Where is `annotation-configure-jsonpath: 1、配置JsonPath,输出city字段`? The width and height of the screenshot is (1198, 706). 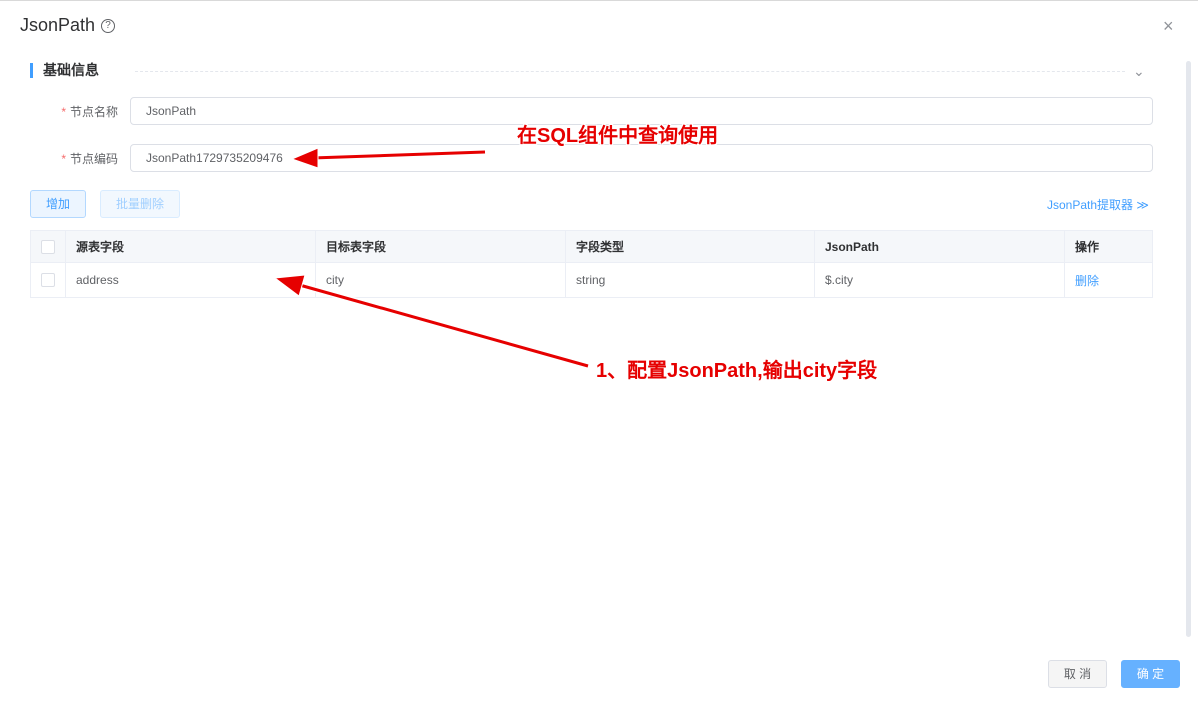
annotation-configure-jsonpath: 1、配置JsonPath,输出city字段 is located at coordinates (737, 371).